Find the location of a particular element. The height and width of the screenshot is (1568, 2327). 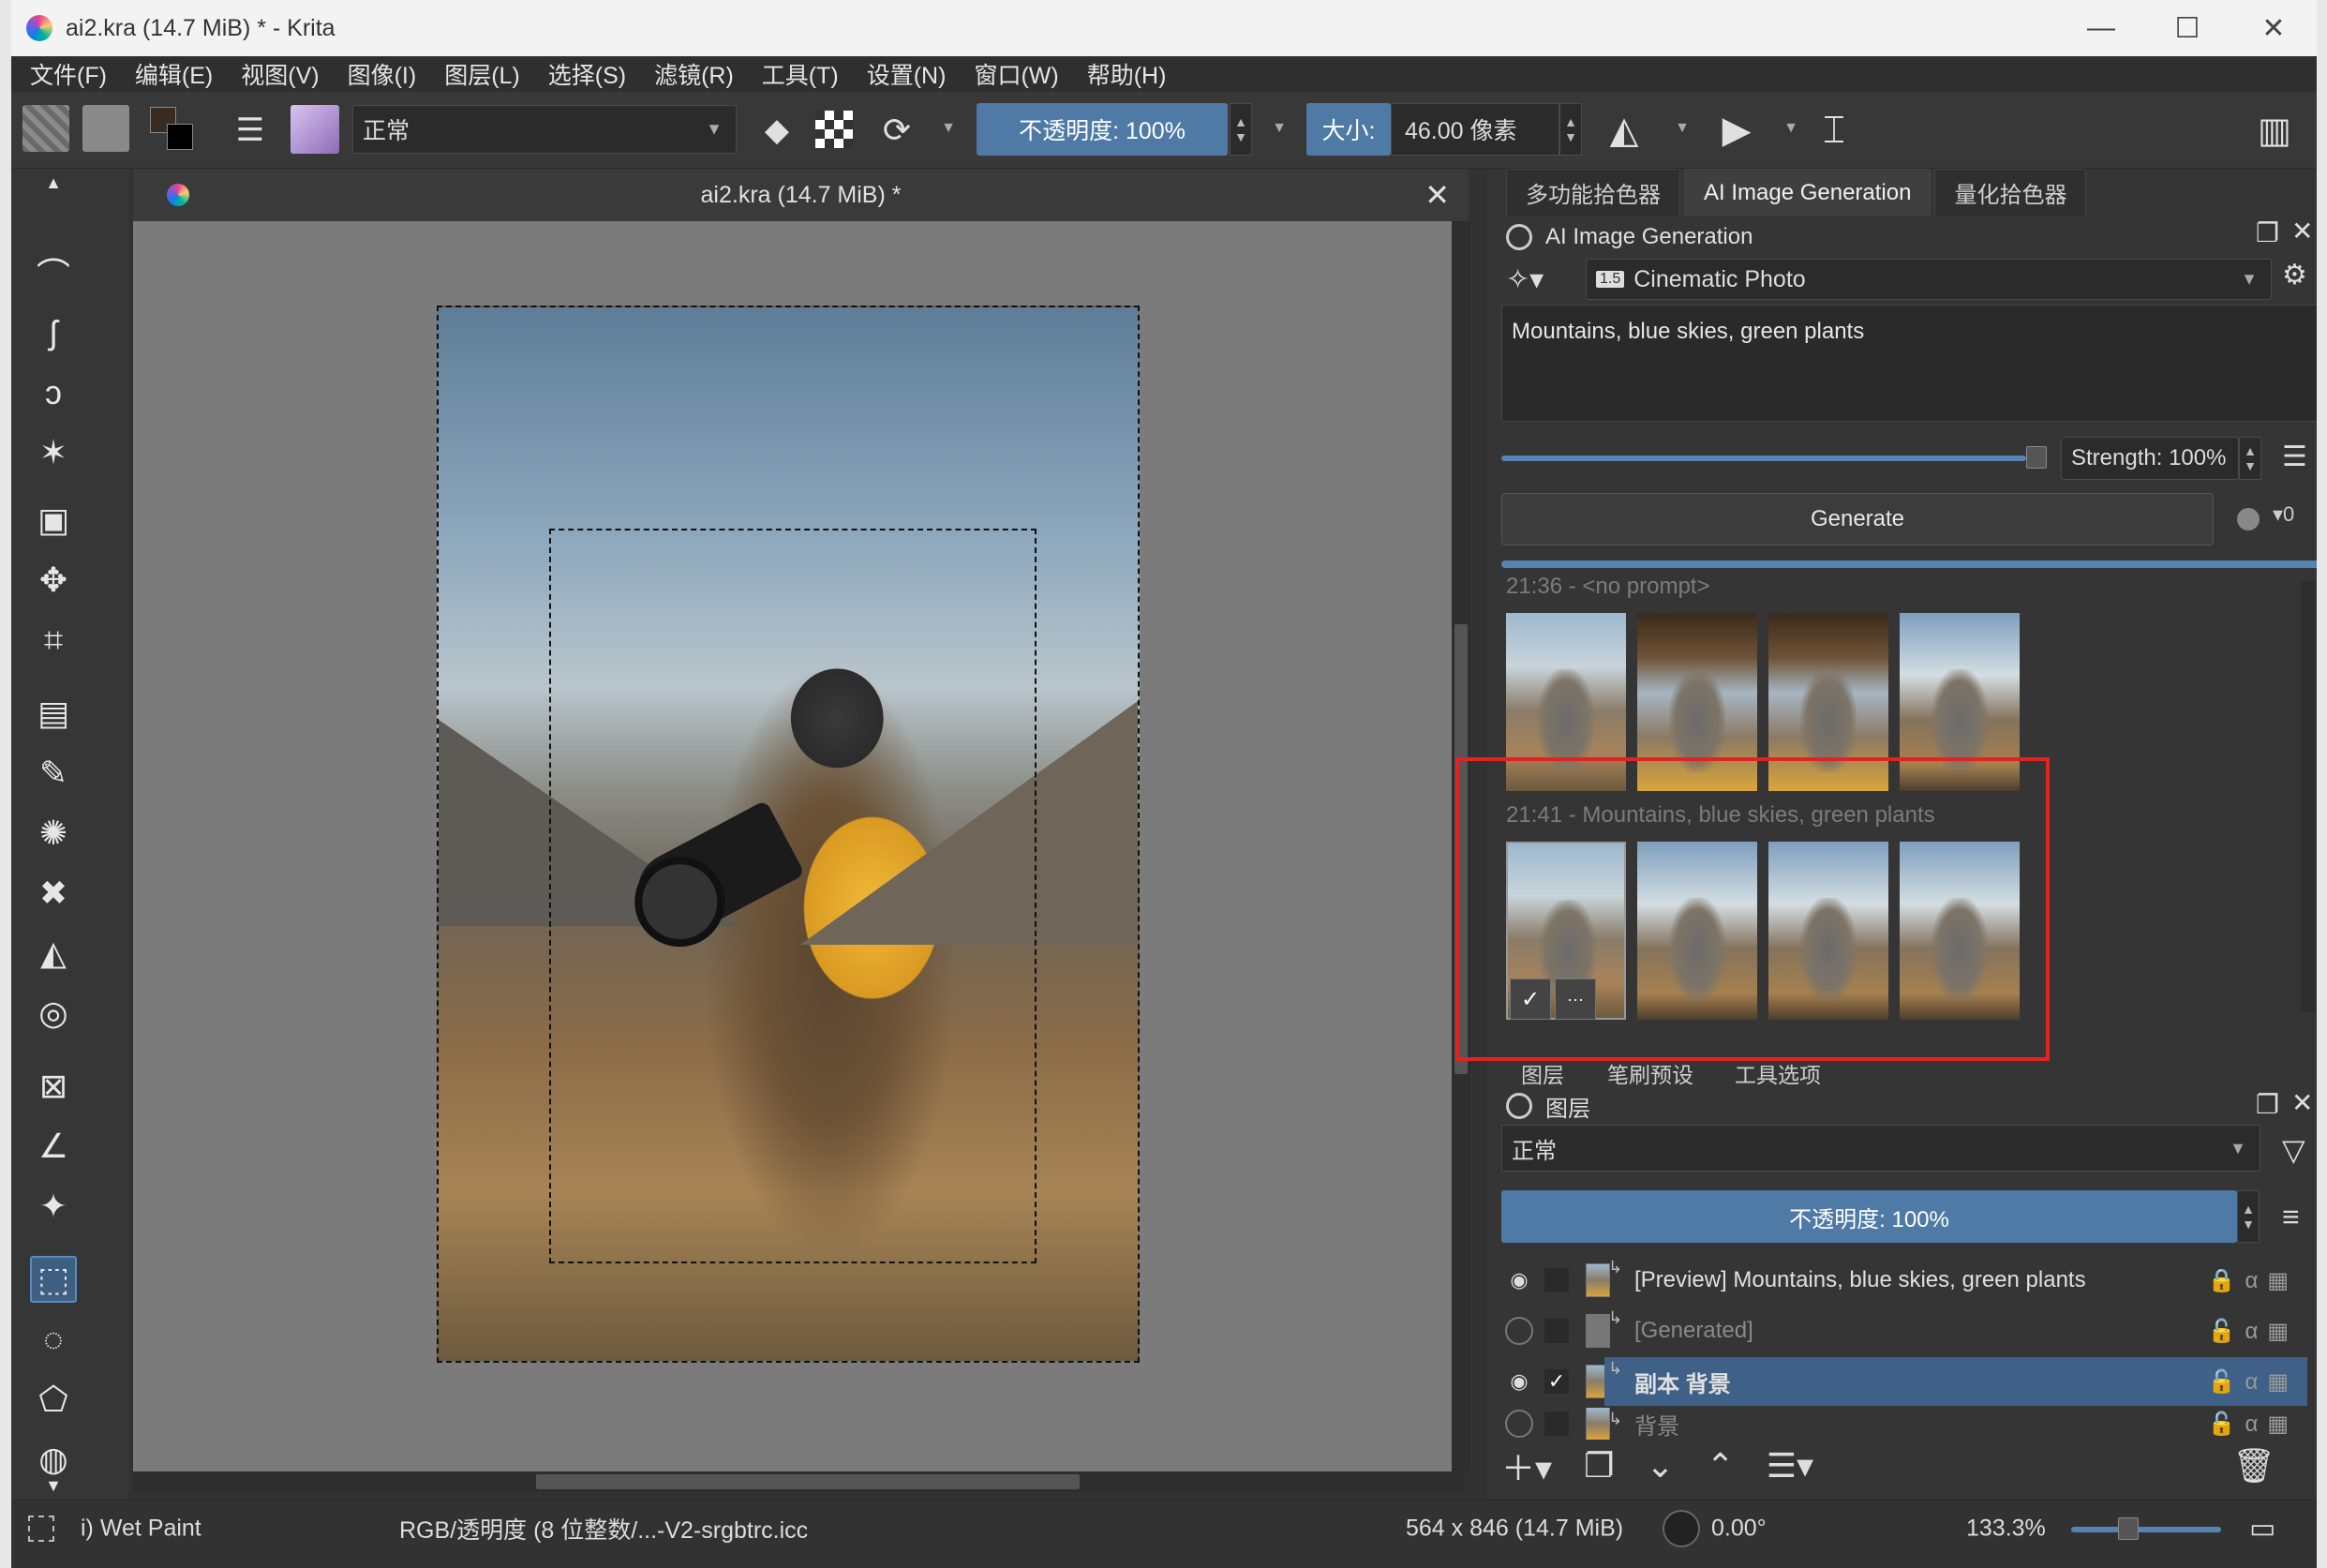

menu-tools: 工具(T) is located at coordinates (800, 74).